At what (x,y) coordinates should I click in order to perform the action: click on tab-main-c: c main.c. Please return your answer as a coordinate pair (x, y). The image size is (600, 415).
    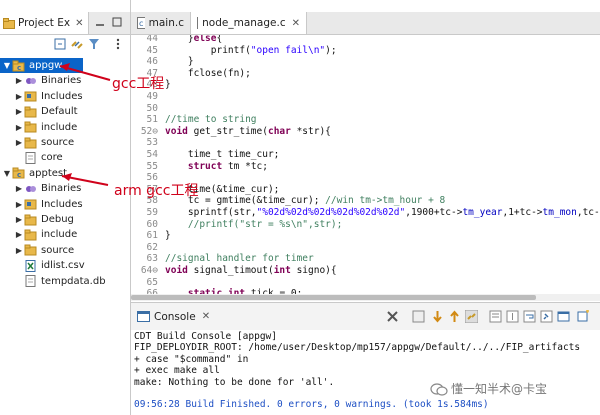
    Looking at the image, I should click on (161, 23).